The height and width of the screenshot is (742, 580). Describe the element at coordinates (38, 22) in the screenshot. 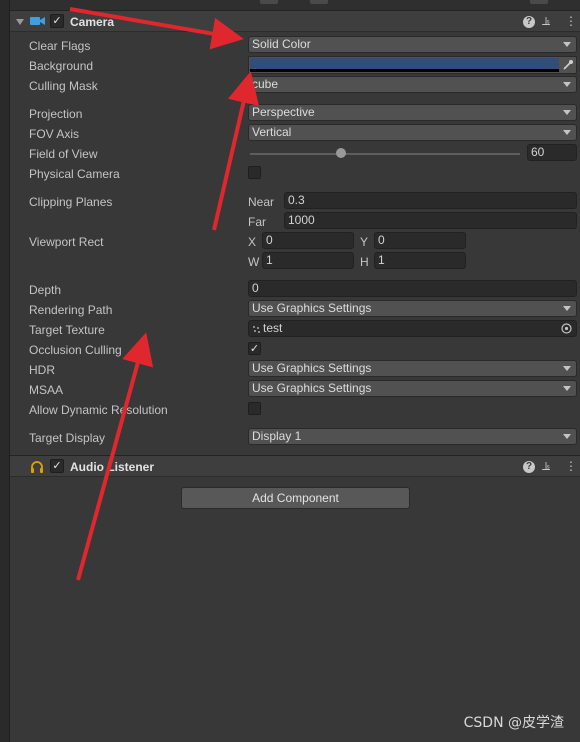

I see `camera-icon` at that location.